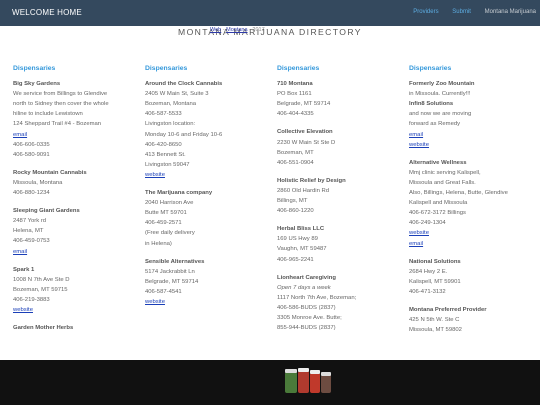 This screenshot has width=540, height=405. What do you see at coordinates (37, 84) in the screenshot?
I see `dispensary-name: Big Sky Gardens` at bounding box center [37, 84].